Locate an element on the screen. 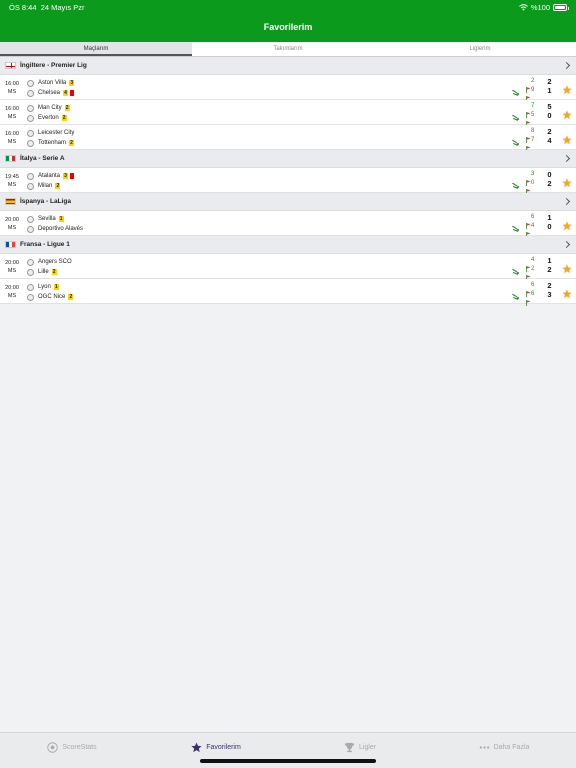 Image resolution: width=576 pixels, height=768 pixels. bottom-tab-label: Favorilerim is located at coordinates (223, 747).